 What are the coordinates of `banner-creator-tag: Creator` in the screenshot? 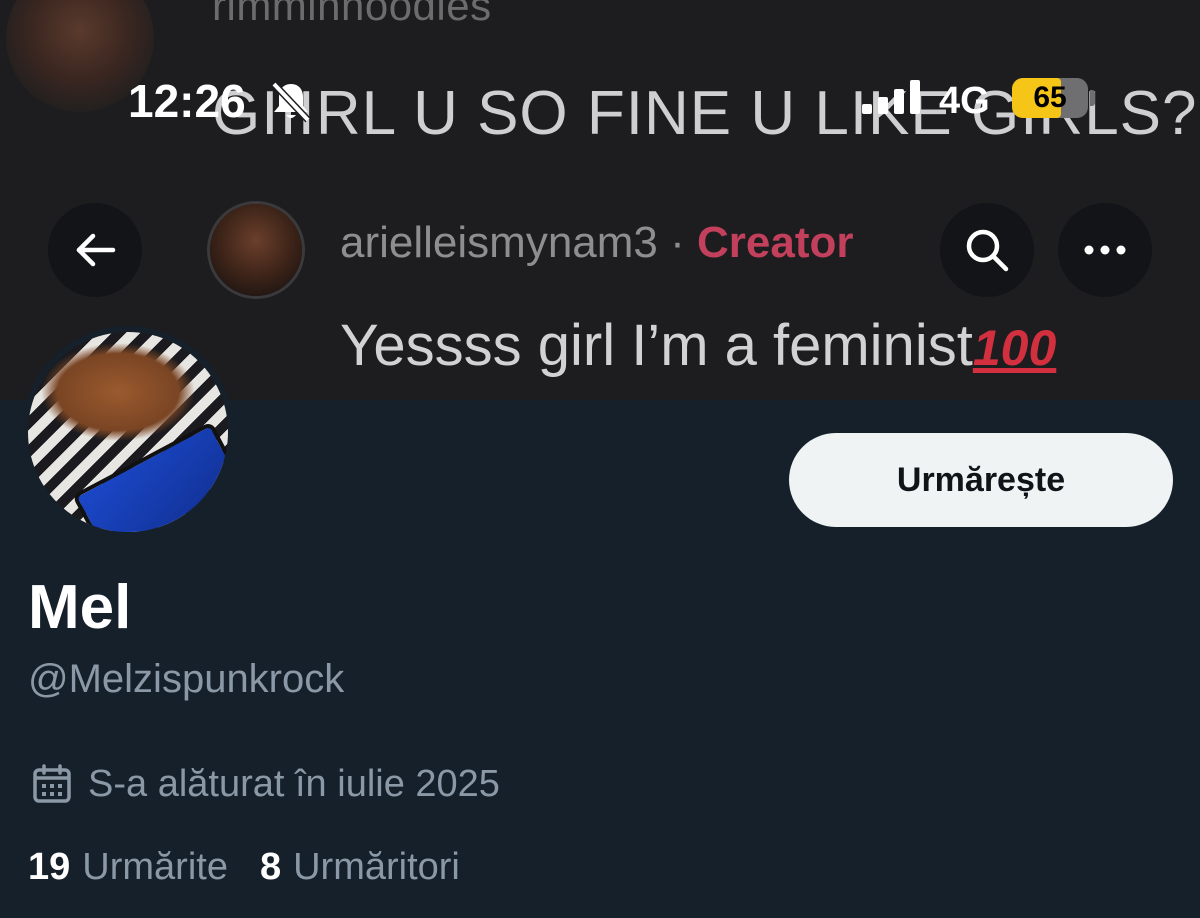 It's located at (775, 242).